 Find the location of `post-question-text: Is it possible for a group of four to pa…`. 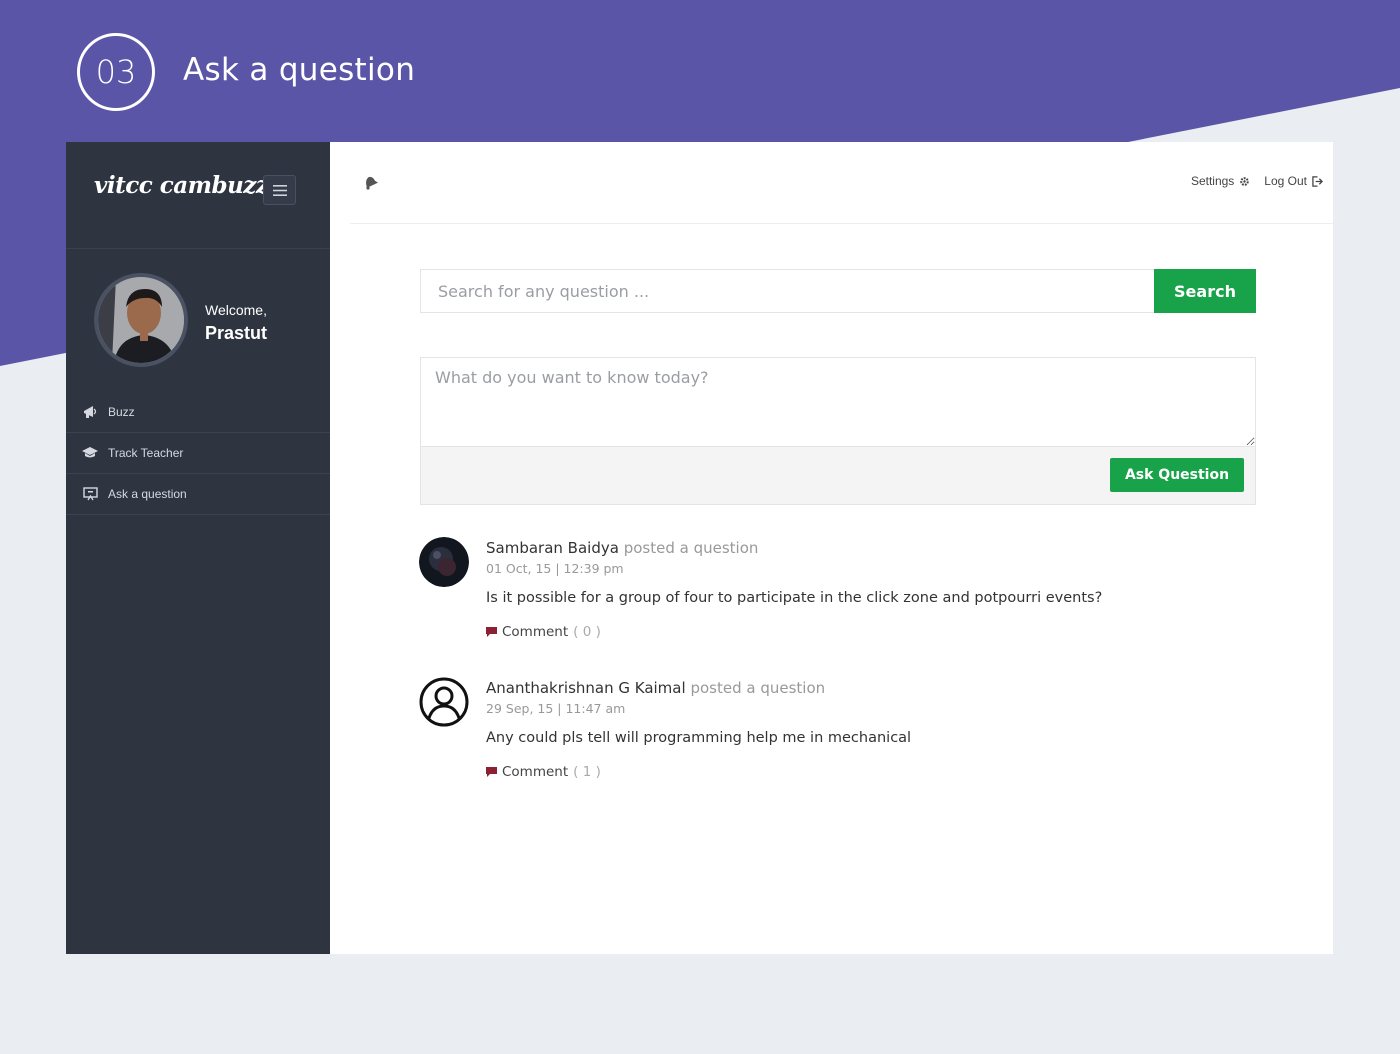

post-question-text: Is it possible for a group of four to pa… is located at coordinates (794, 598).